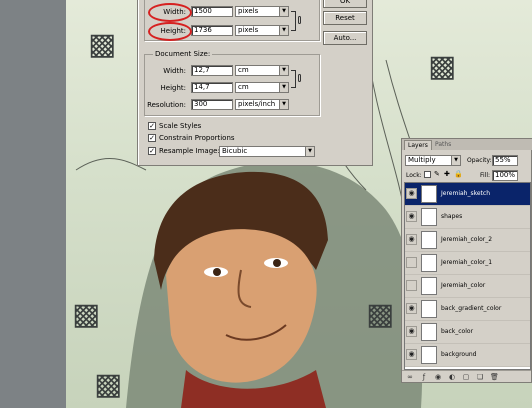 Image resolution: width=532 pixels, height=408 pixels. I want to click on lock-position-icon: ✚, so click(447, 174).